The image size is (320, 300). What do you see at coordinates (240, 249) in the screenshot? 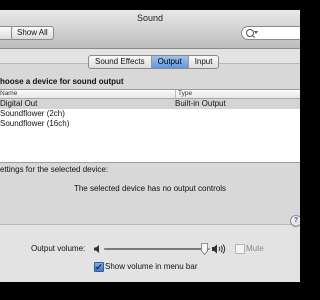
I see `mute-checkbox` at bounding box center [240, 249].